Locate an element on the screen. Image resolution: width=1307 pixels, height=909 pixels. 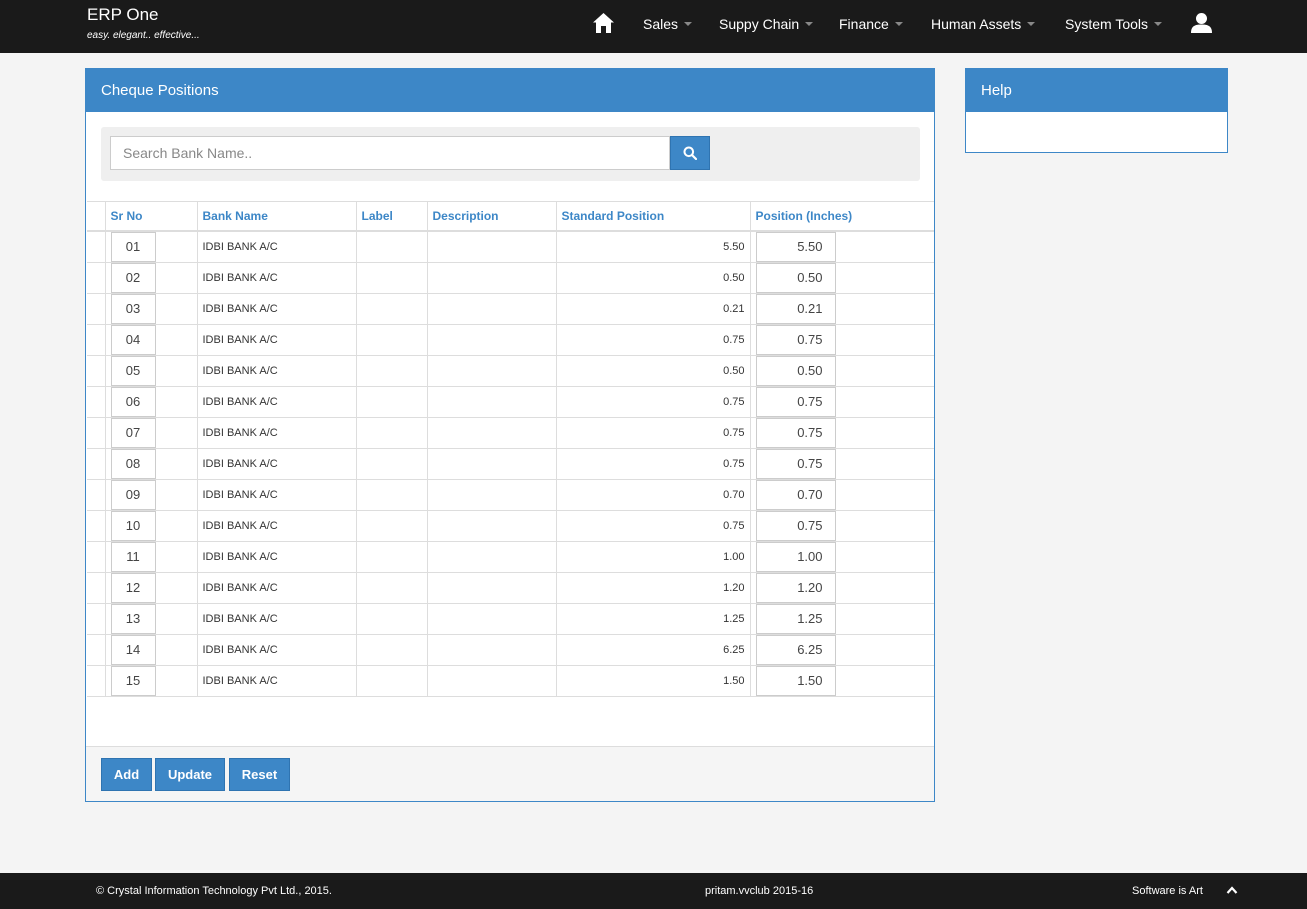
table-row: 07 IDBI BANK A/C 0.75 is located at coordinates (510, 433).